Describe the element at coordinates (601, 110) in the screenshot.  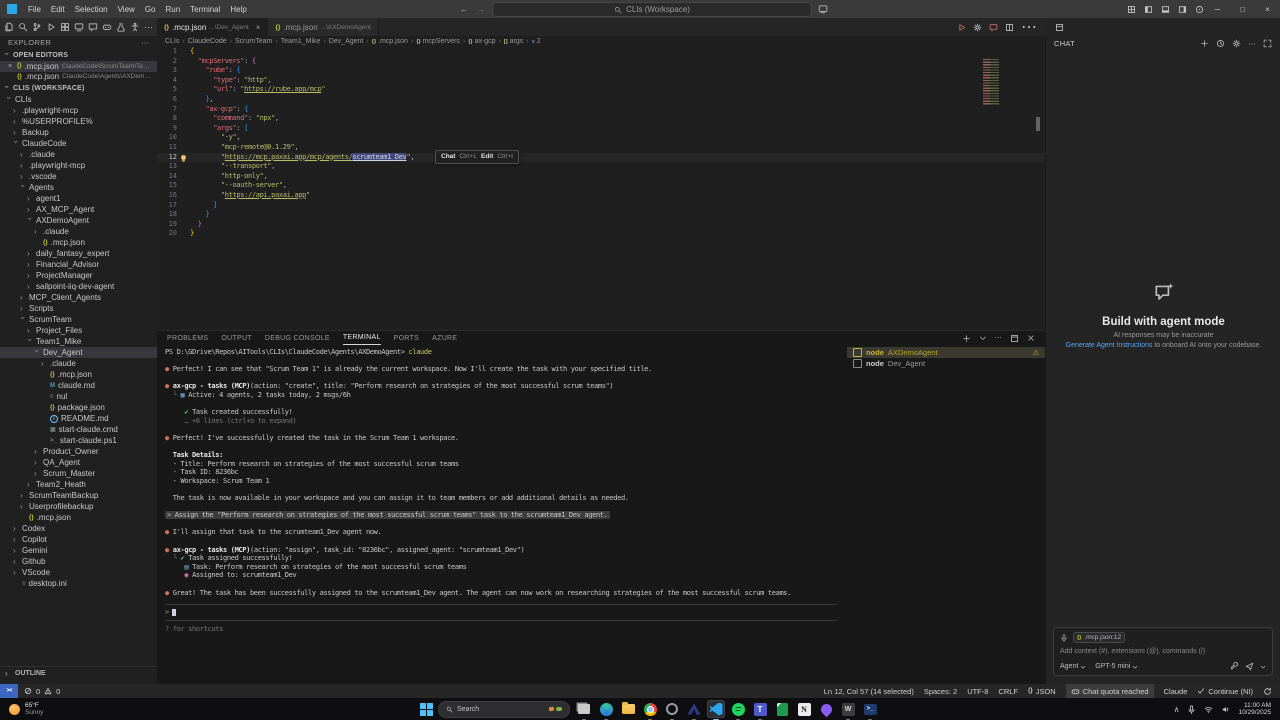
I see `code-line-7: 7 "ax-gcp": {` at that location.